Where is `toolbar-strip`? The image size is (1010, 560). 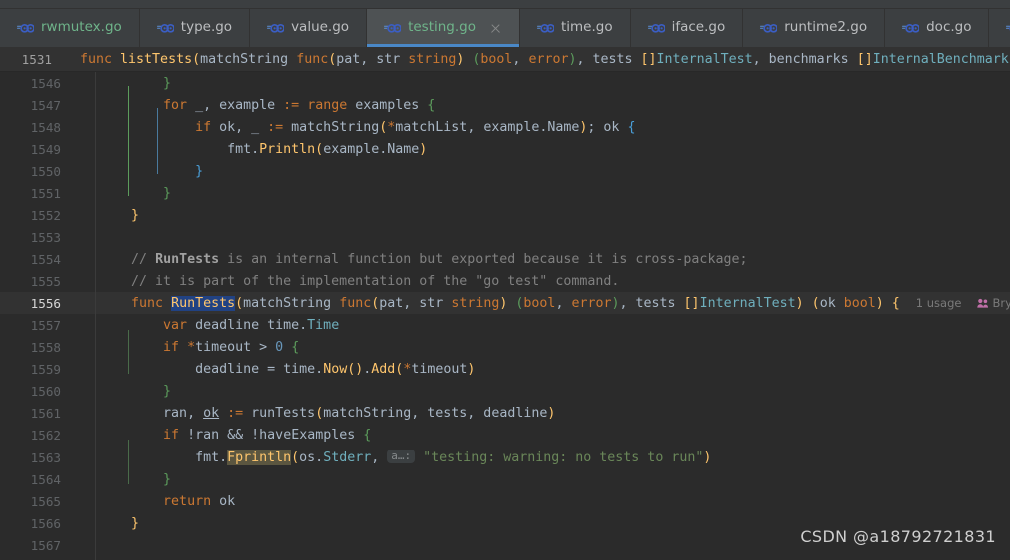
toolbar-strip is located at coordinates (505, 4).